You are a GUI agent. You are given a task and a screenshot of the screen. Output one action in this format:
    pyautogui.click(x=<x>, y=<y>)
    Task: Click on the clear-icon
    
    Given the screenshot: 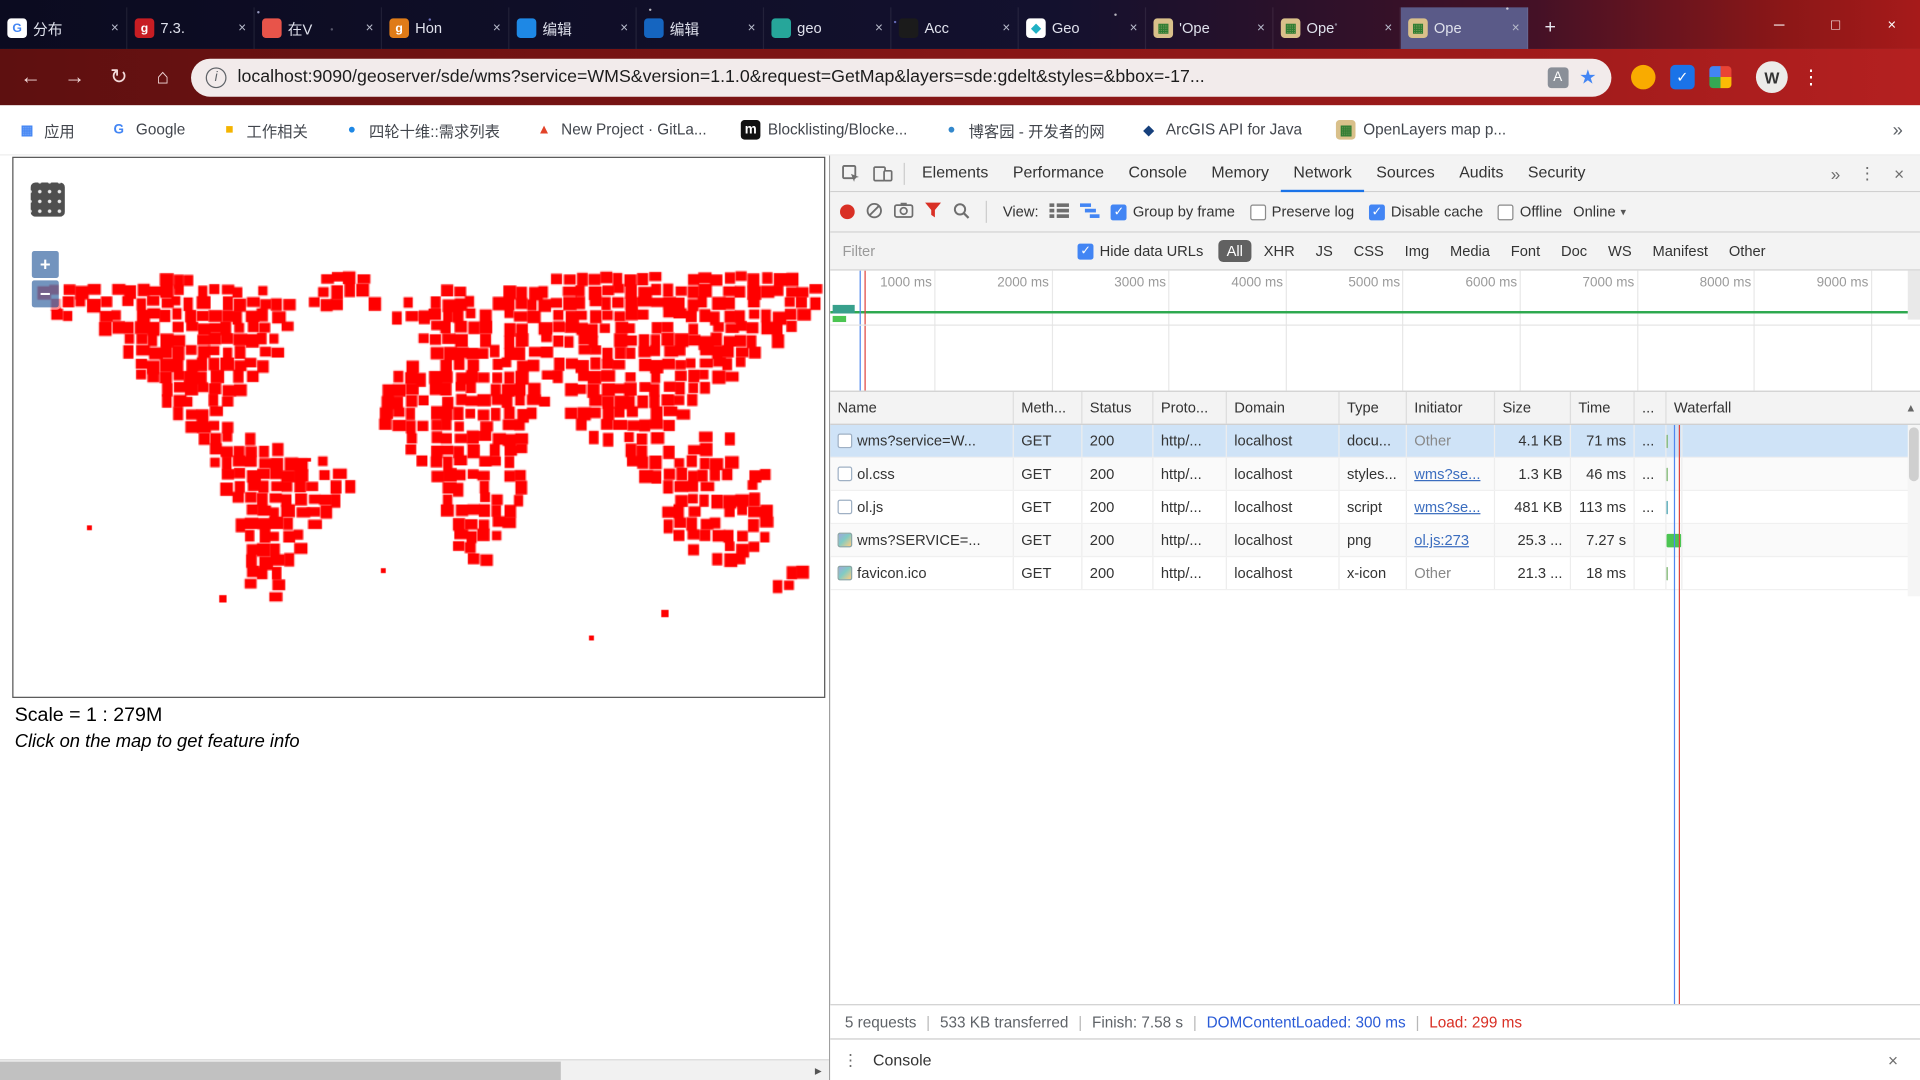 What is the action you would take?
    pyautogui.click(x=874, y=211)
    